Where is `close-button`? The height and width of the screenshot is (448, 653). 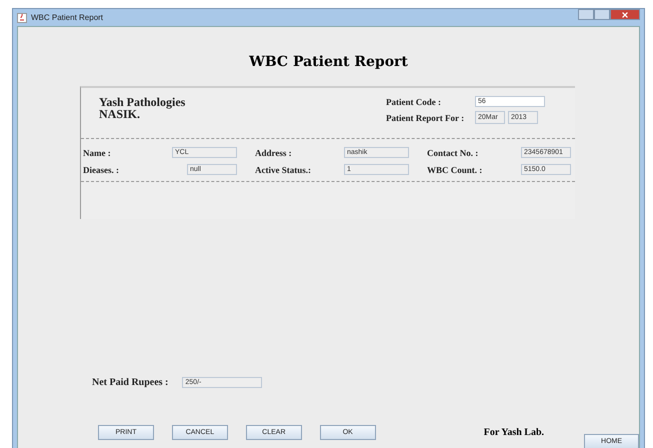
close-button is located at coordinates (625, 14).